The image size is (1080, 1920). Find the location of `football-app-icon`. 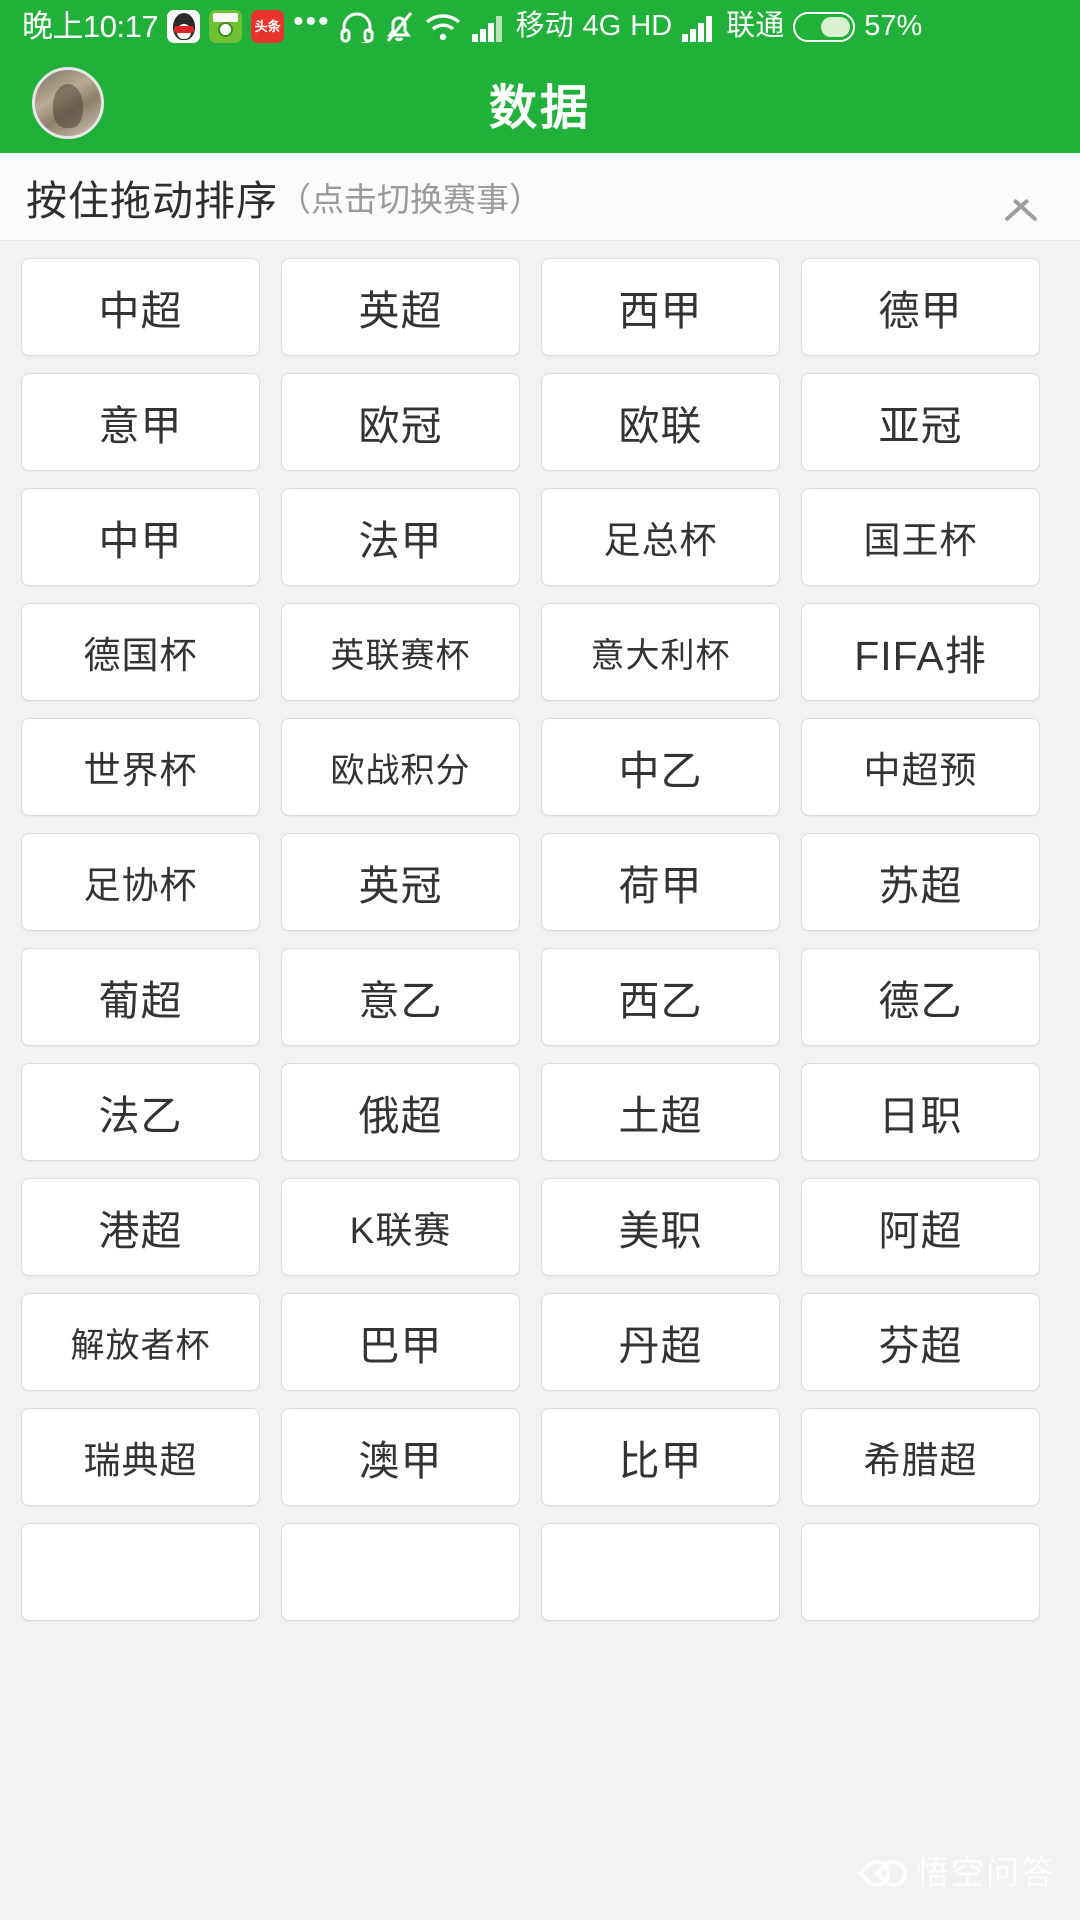

football-app-icon is located at coordinates (226, 26).